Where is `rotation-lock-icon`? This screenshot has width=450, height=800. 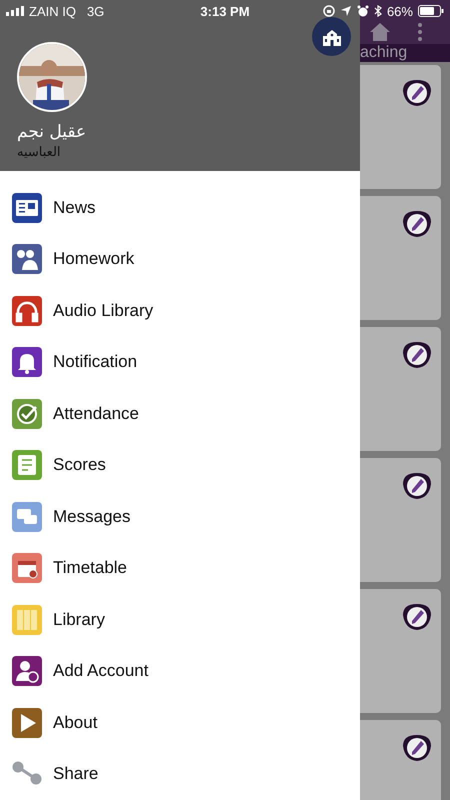
rotation-lock-icon is located at coordinates (328, 11).